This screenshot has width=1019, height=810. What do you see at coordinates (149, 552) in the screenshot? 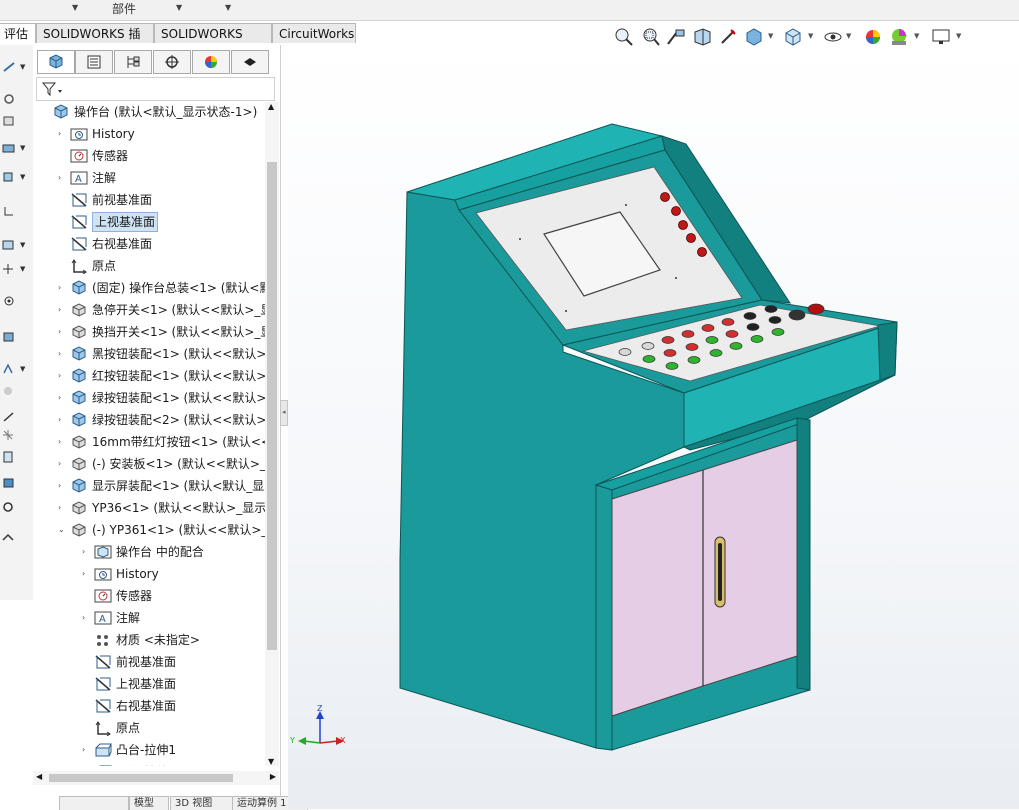
I see `tree-item: › 操作台 中的配合` at bounding box center [149, 552].